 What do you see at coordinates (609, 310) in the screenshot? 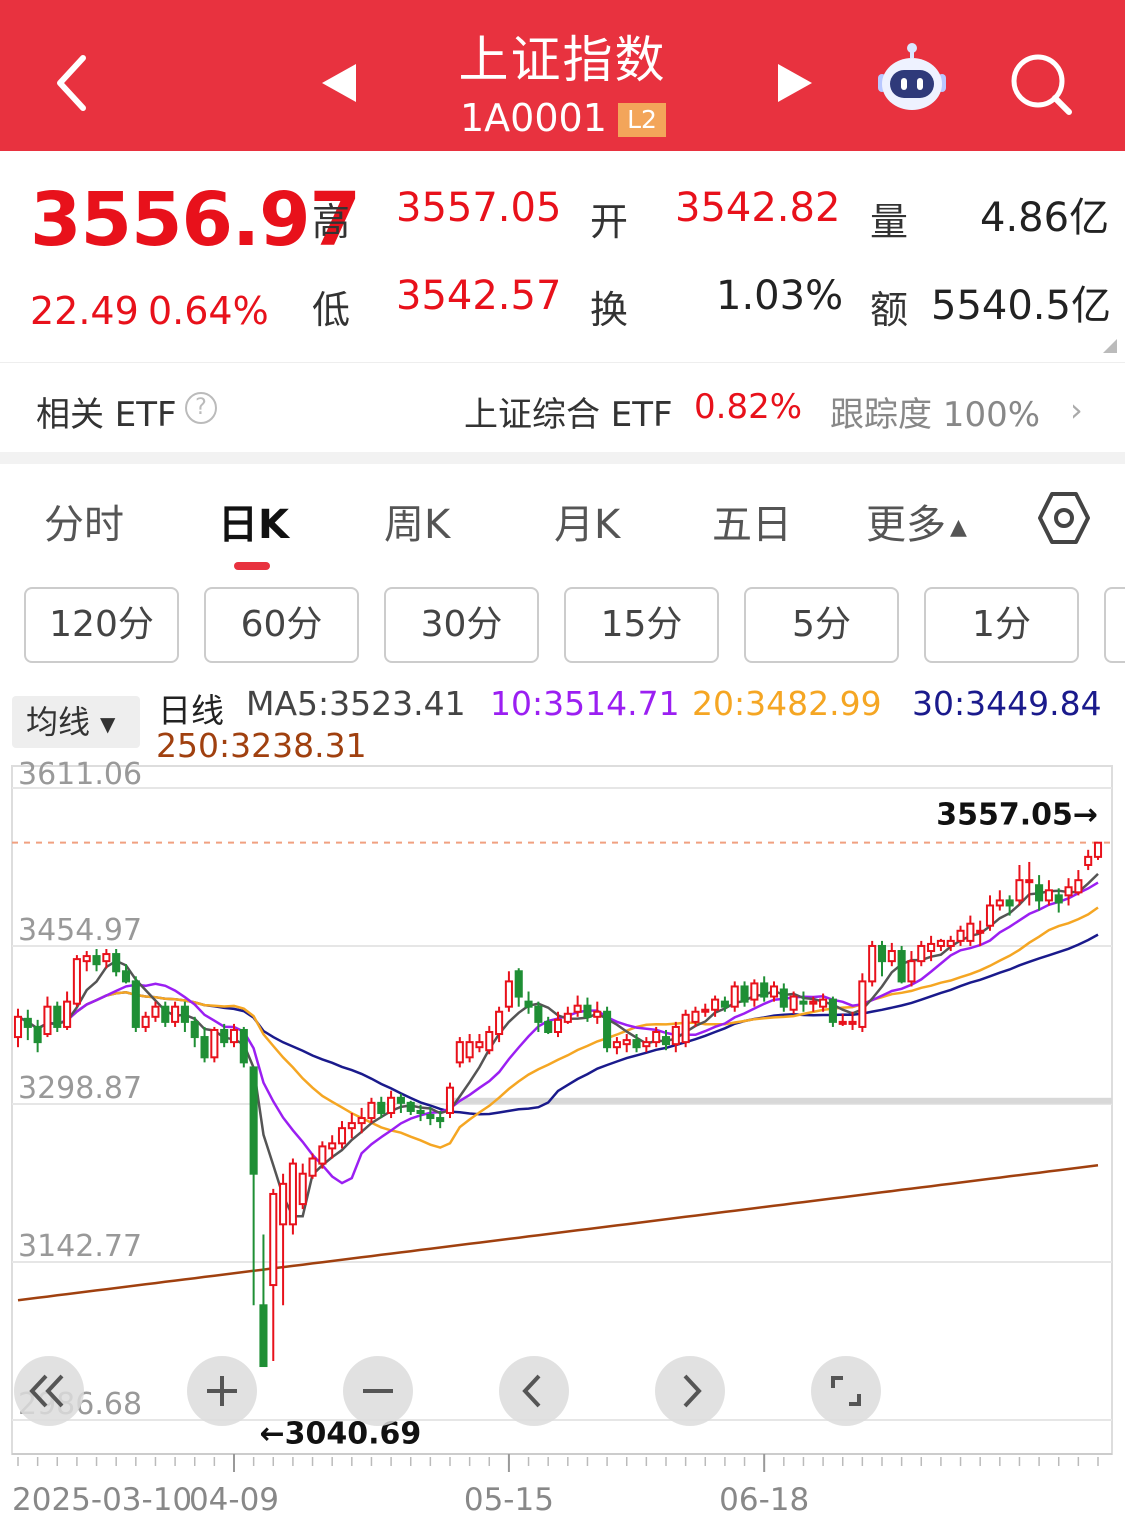
I see `turnover-label: 换` at bounding box center [609, 310].